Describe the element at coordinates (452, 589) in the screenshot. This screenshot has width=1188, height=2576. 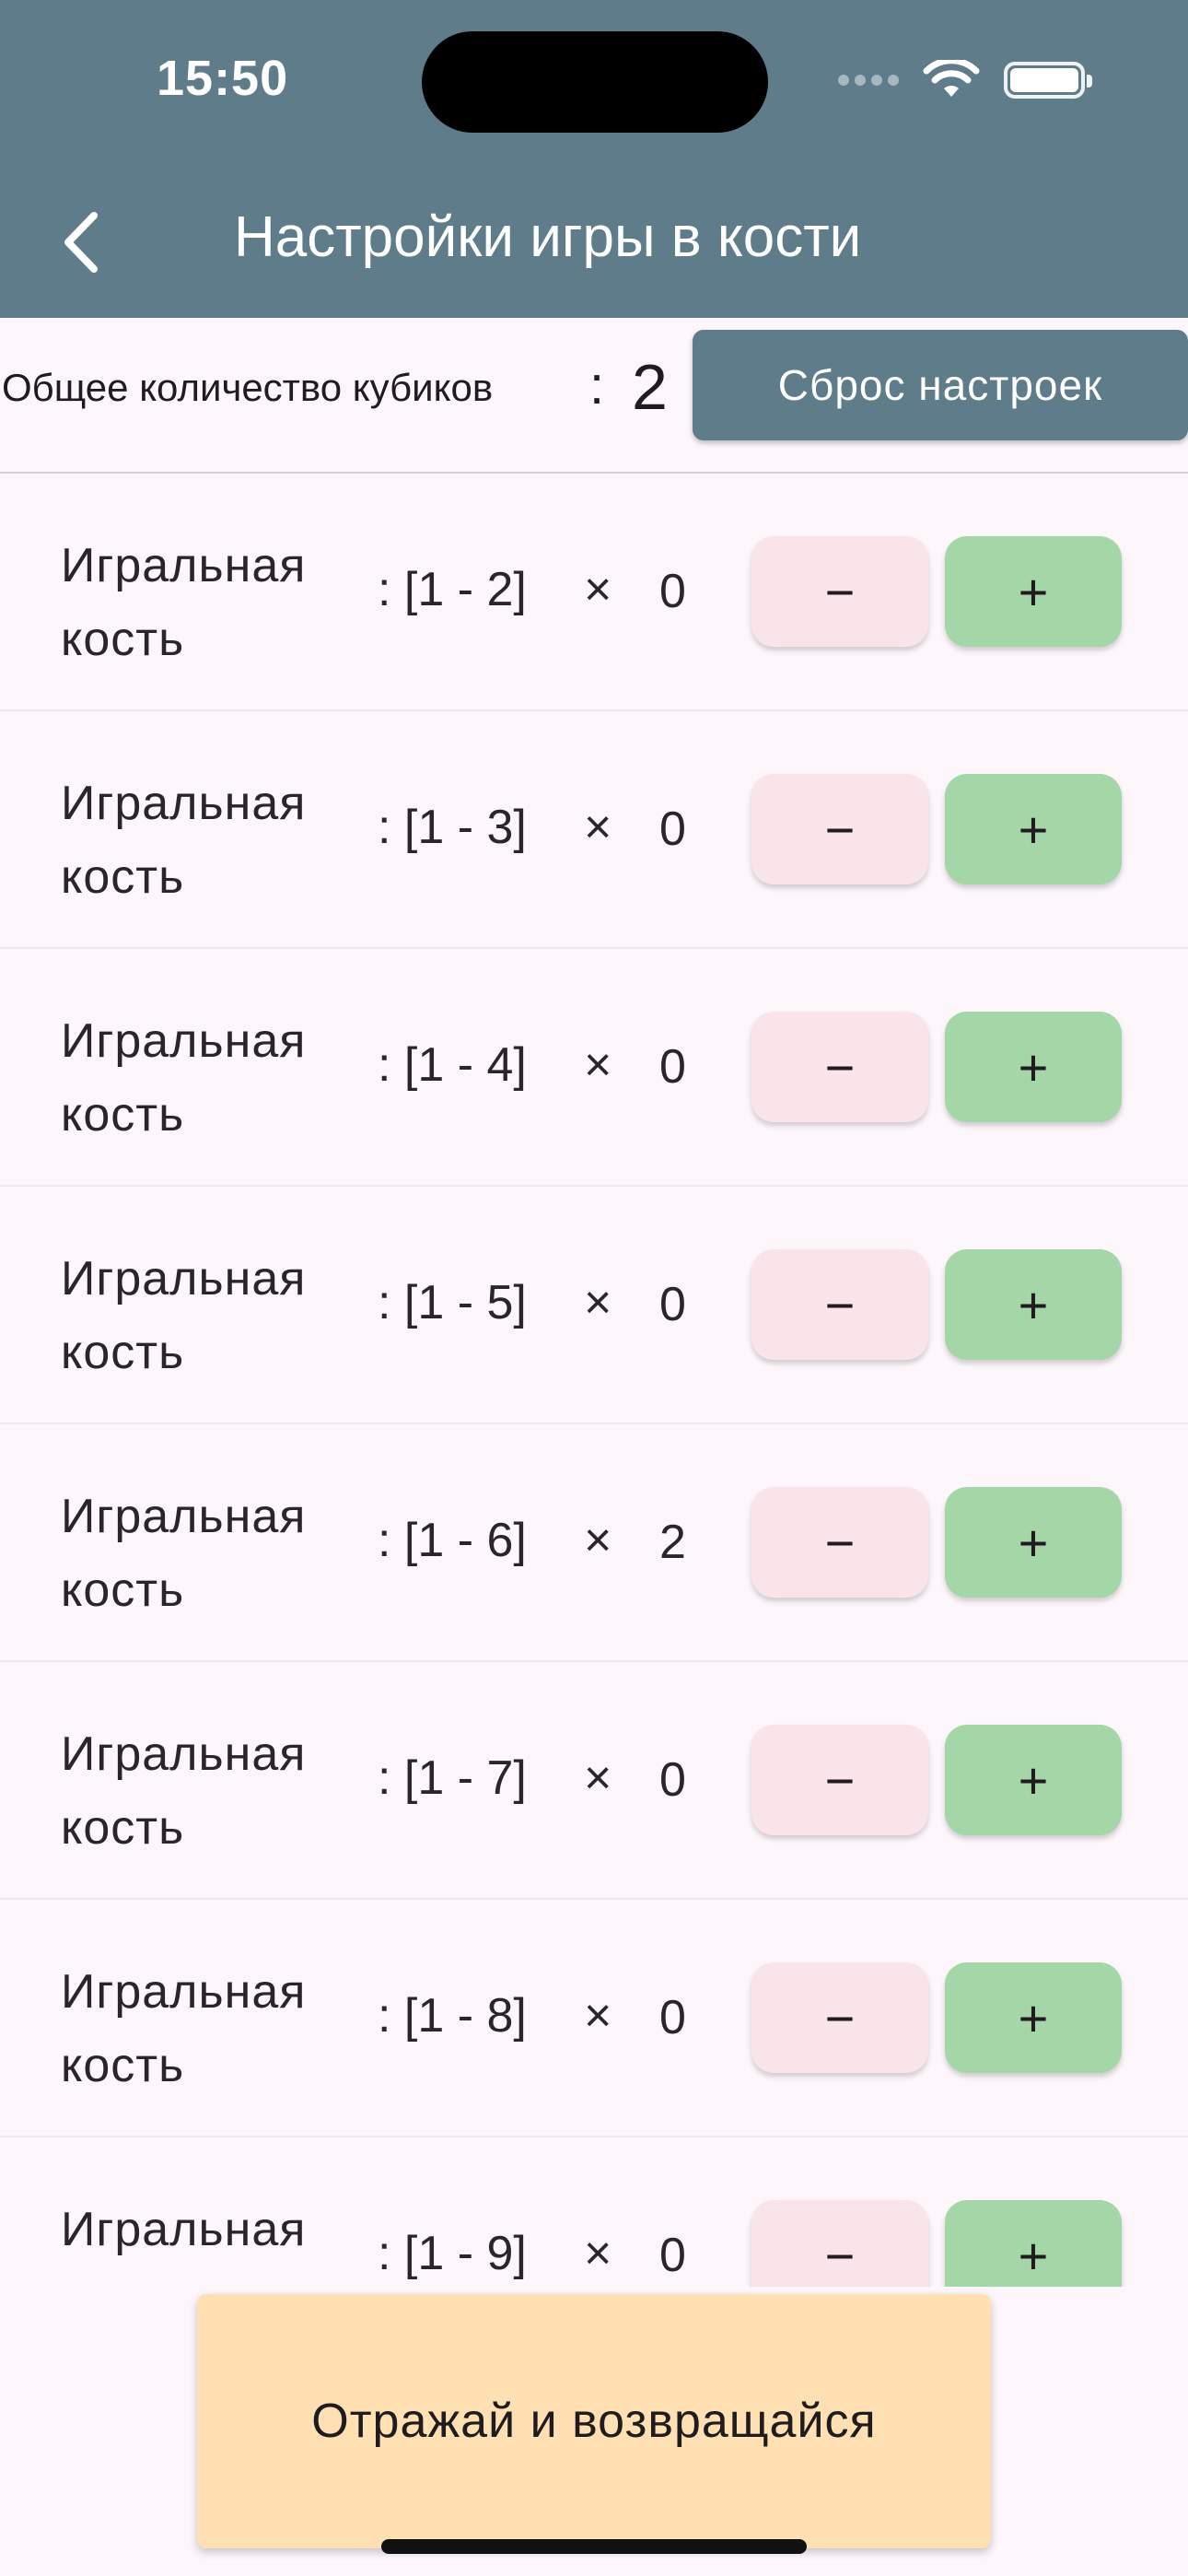
I see `dice-range: : [1 - 2]` at that location.